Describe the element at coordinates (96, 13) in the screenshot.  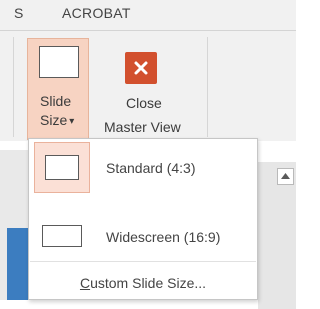
I see `tab-acrobat: ACROBAT` at that location.